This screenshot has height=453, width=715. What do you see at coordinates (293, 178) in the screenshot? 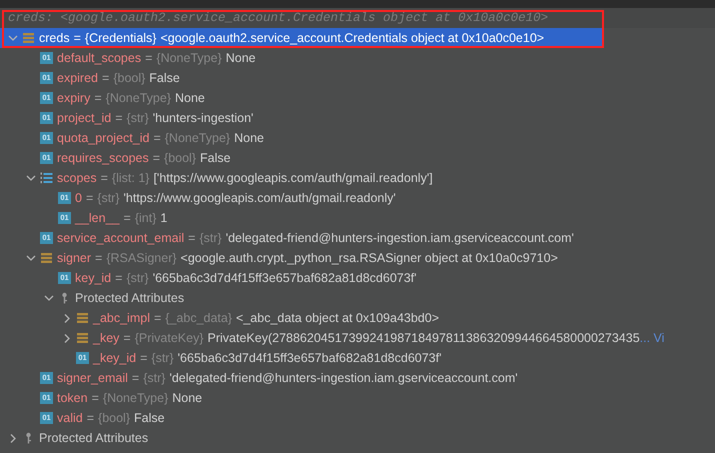
I see `value-text: ['https://www.googleapis.com/auth/gmail.readonly']` at bounding box center [293, 178].